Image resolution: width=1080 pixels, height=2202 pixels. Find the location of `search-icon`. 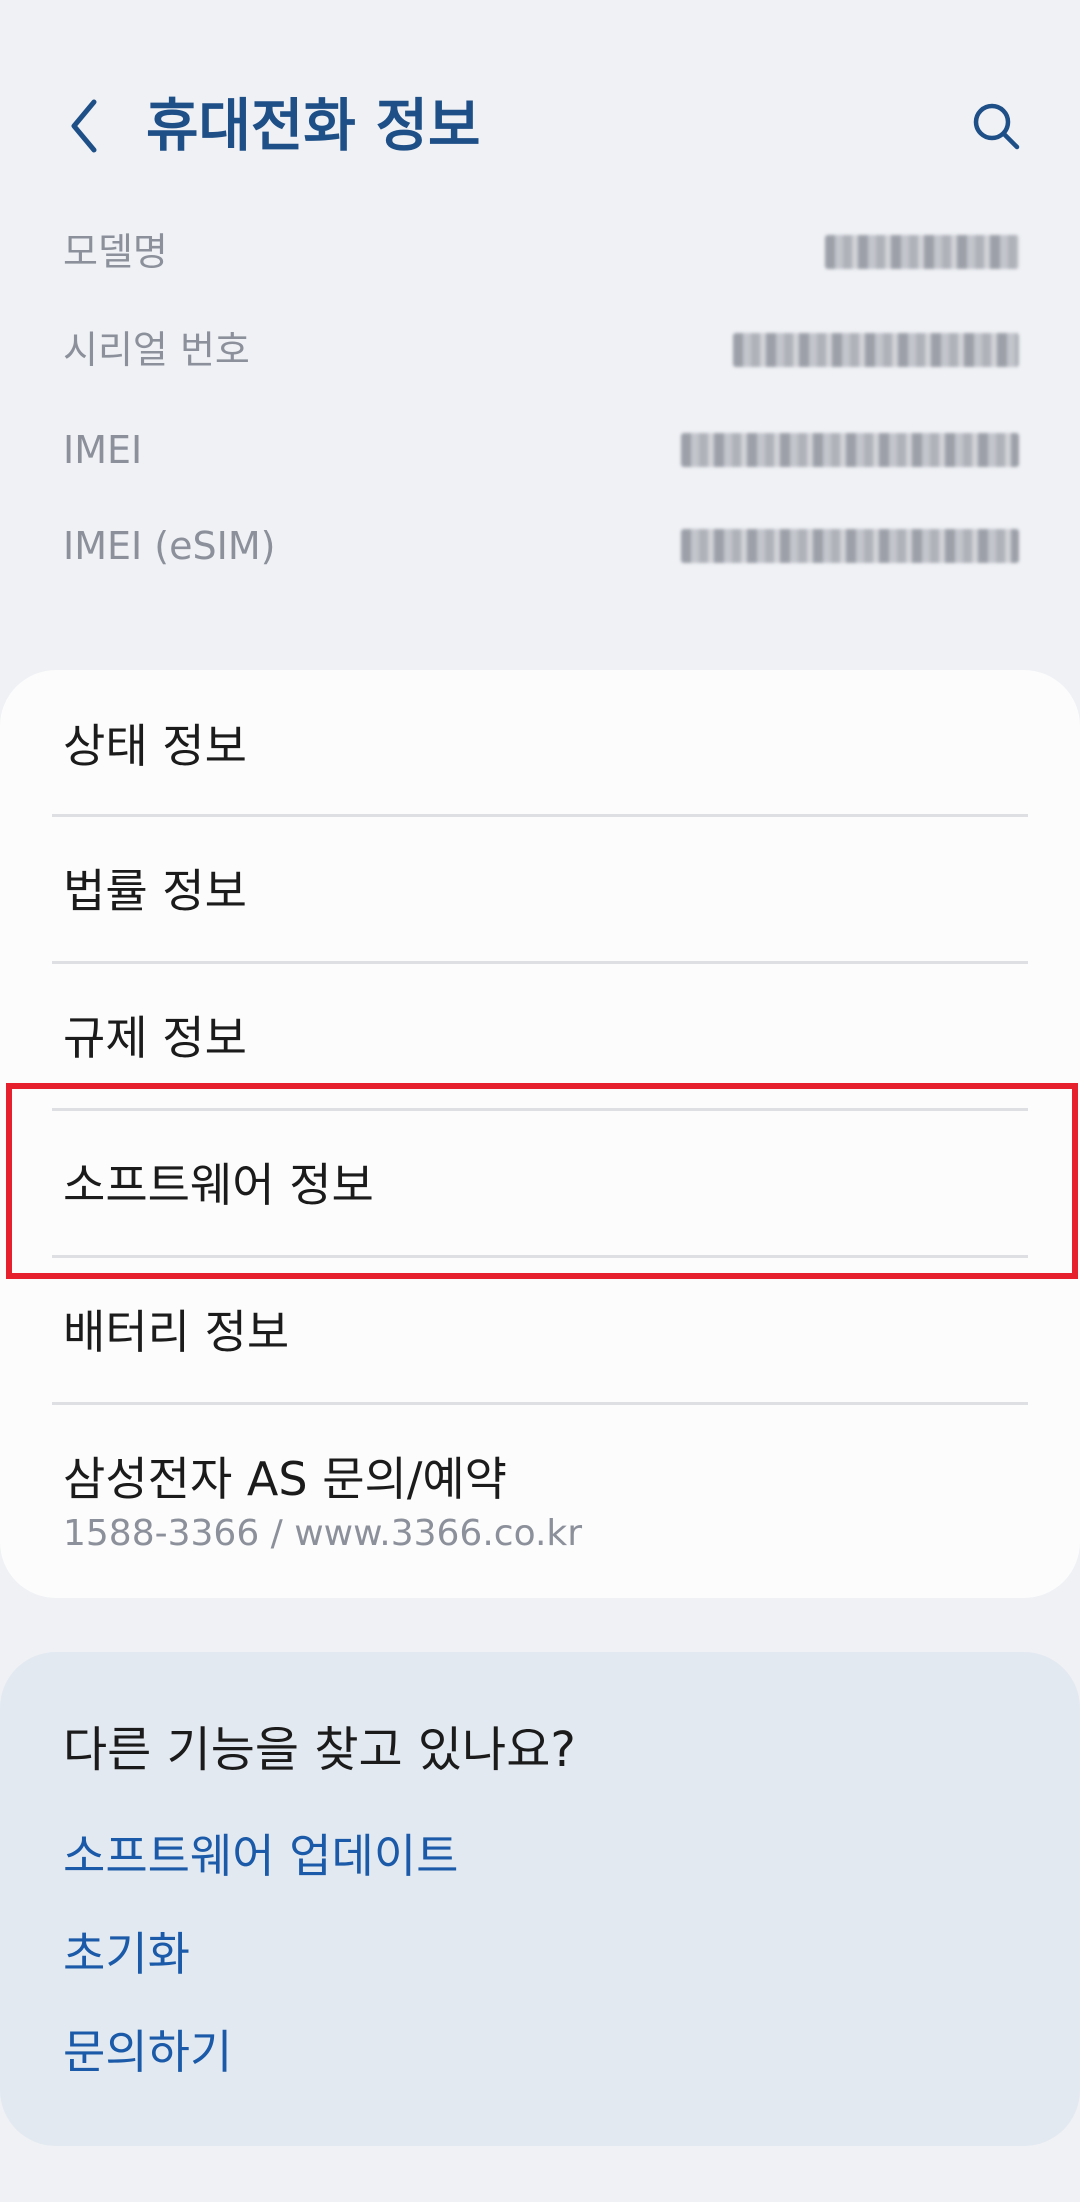

search-icon is located at coordinates (996, 126).